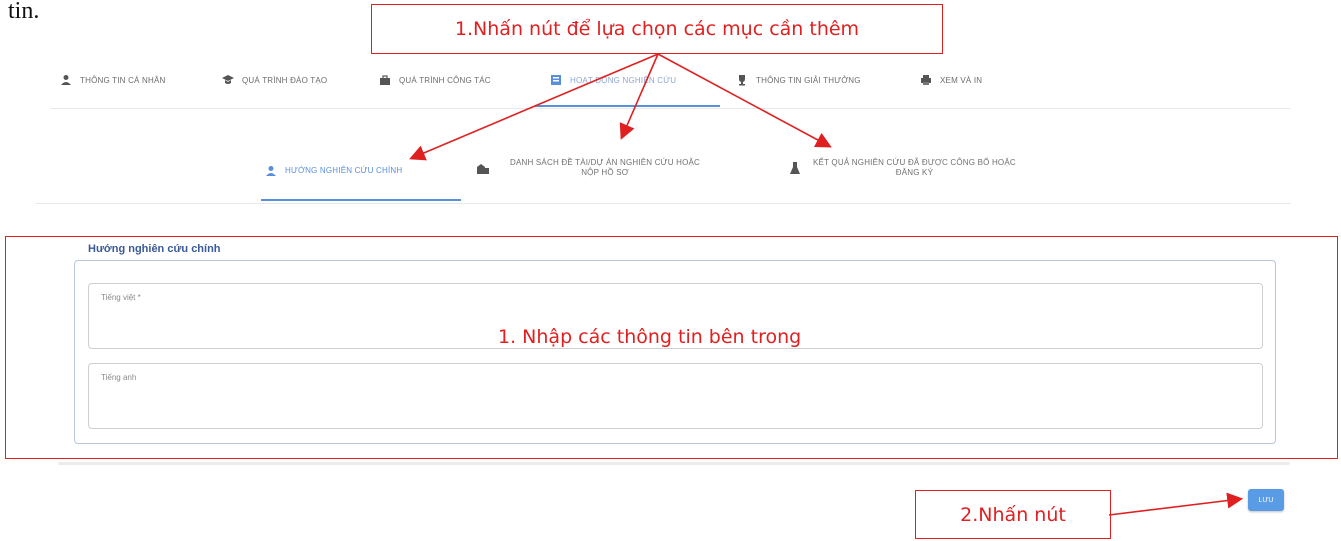 The height and width of the screenshot is (541, 1341). What do you see at coordinates (123, 80) in the screenshot?
I see `tab-label: THÔNG TIN CÁ NHÂN` at bounding box center [123, 80].